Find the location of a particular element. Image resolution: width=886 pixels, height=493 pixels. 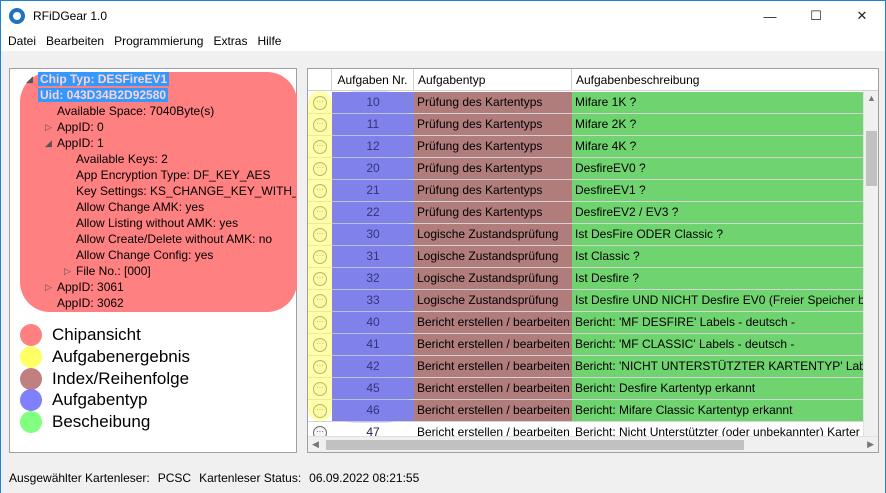

tree-node: Allow Change Config: yes is located at coordinates (144, 255).